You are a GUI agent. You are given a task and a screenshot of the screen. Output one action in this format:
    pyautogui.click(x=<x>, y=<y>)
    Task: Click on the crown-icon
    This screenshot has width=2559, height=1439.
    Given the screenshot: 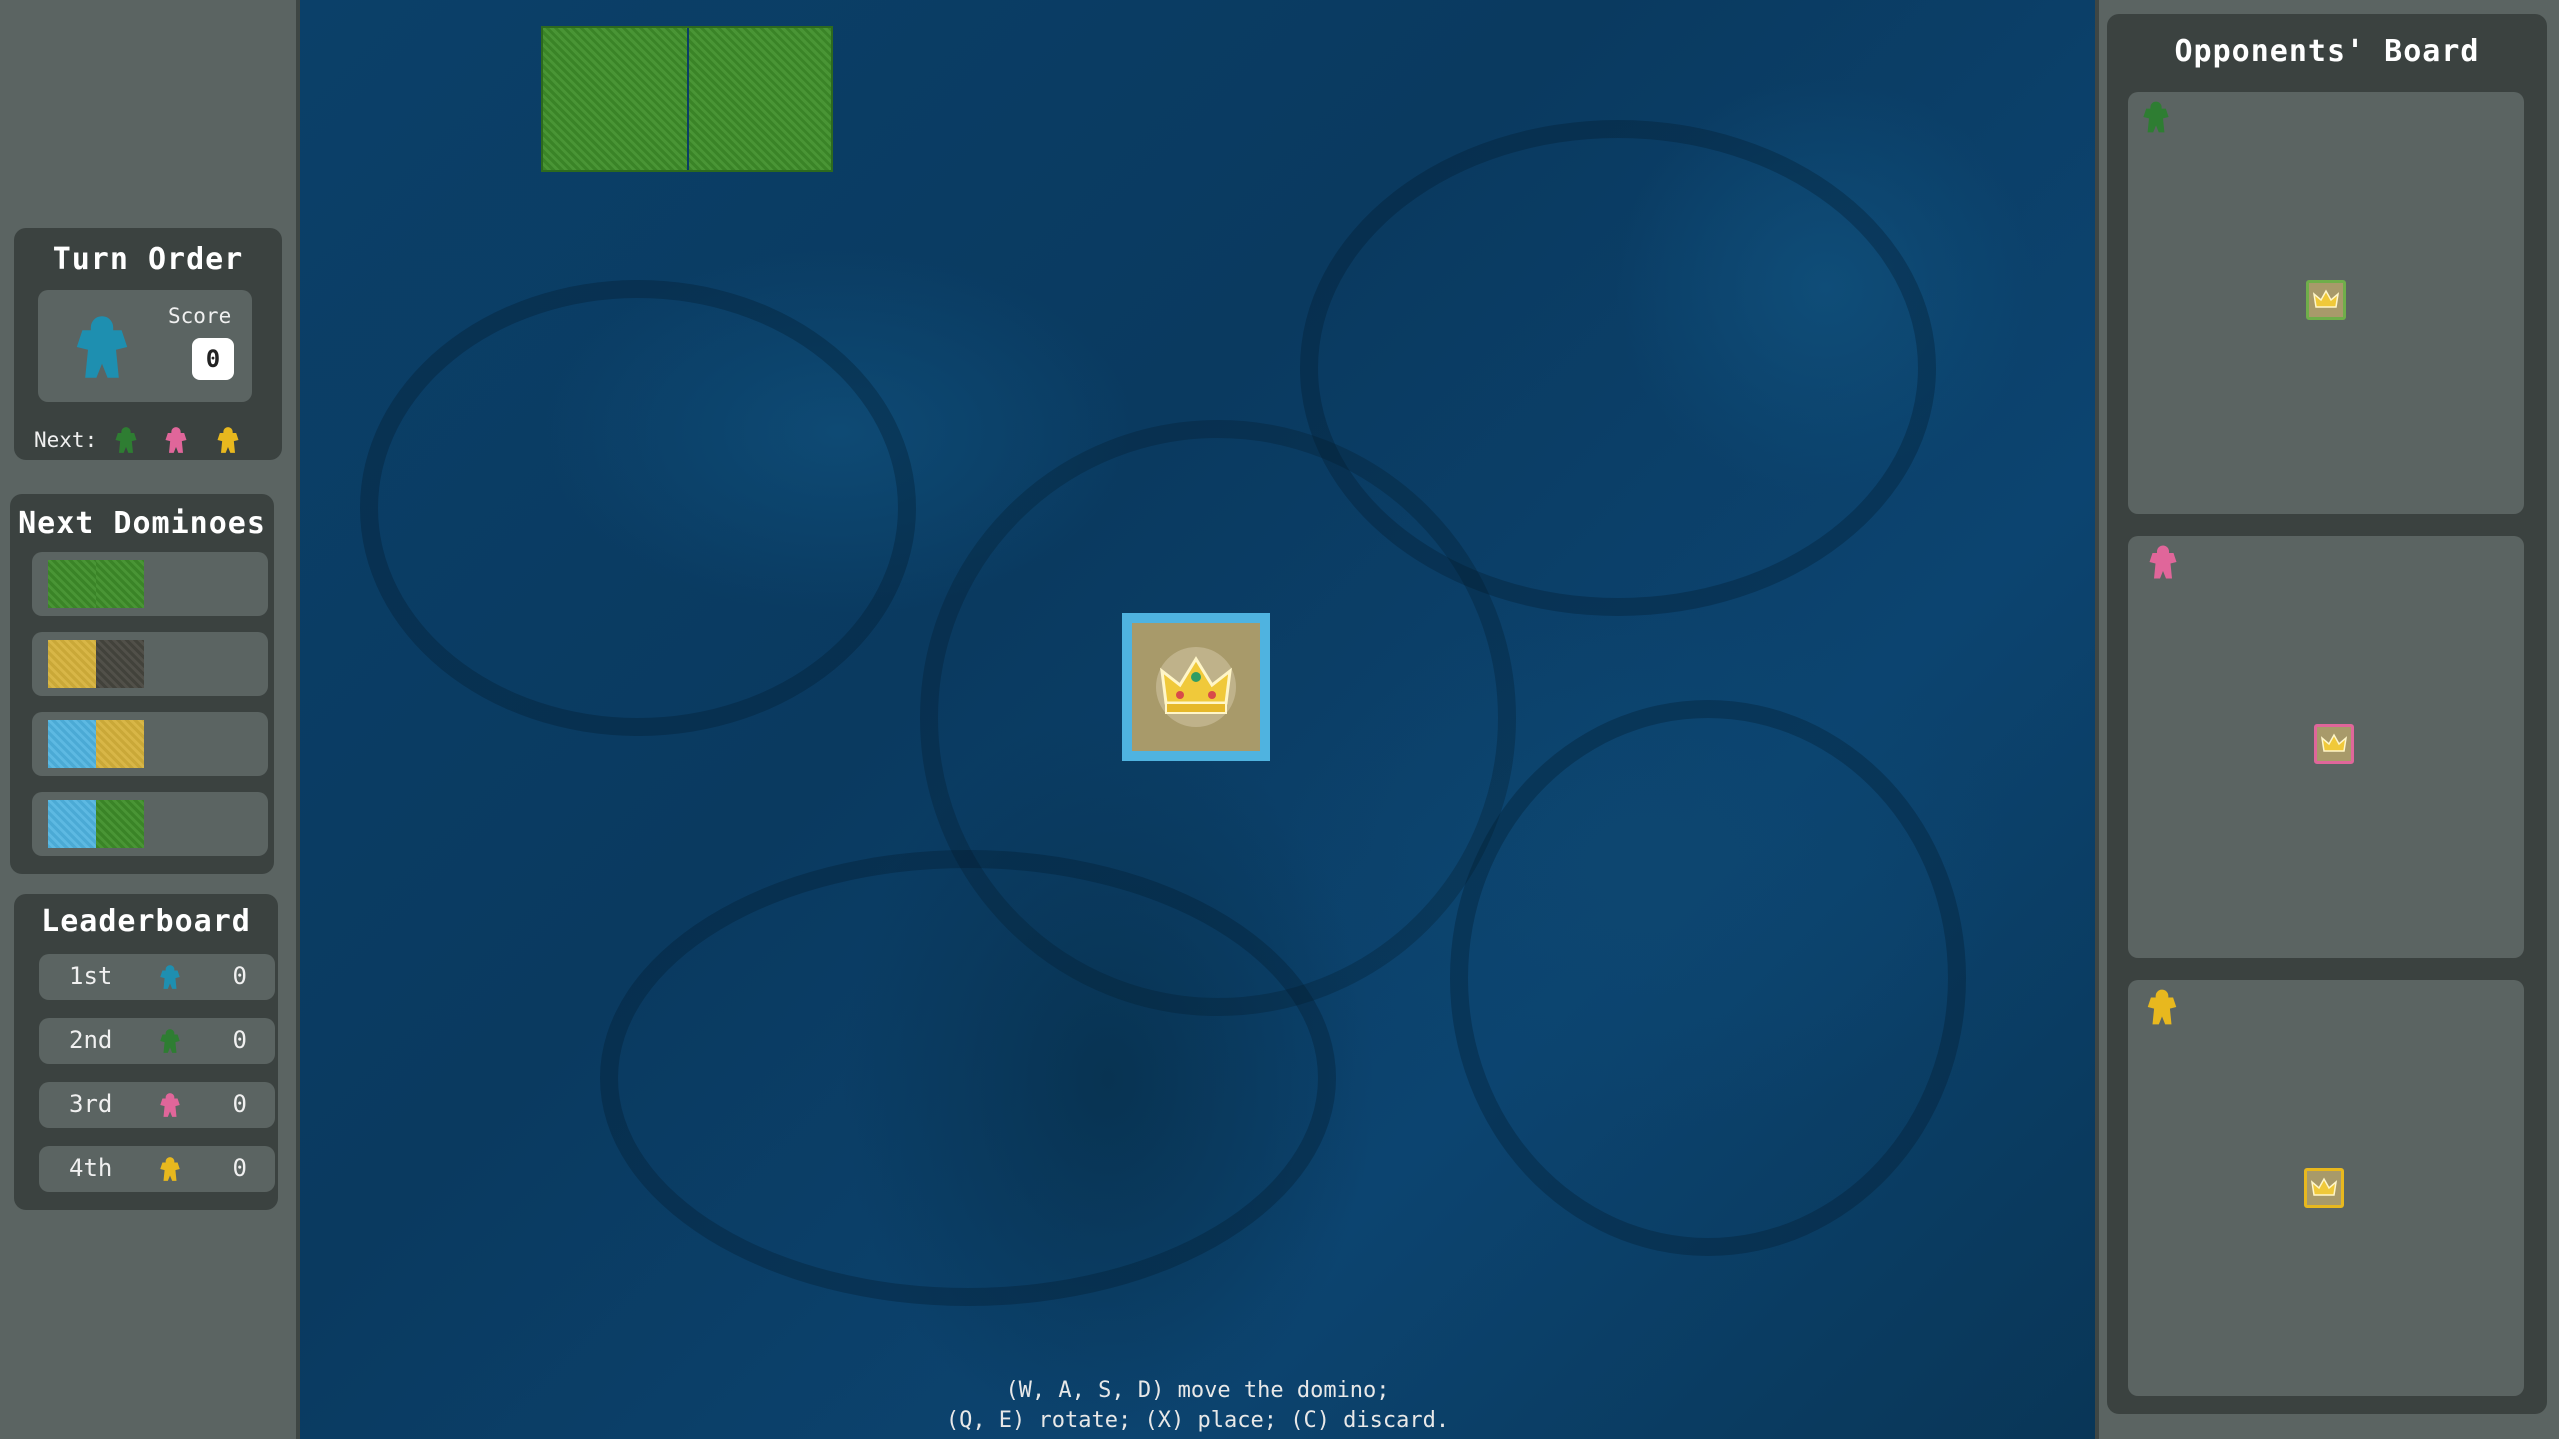 What is the action you would take?
    pyautogui.click(x=1196, y=687)
    